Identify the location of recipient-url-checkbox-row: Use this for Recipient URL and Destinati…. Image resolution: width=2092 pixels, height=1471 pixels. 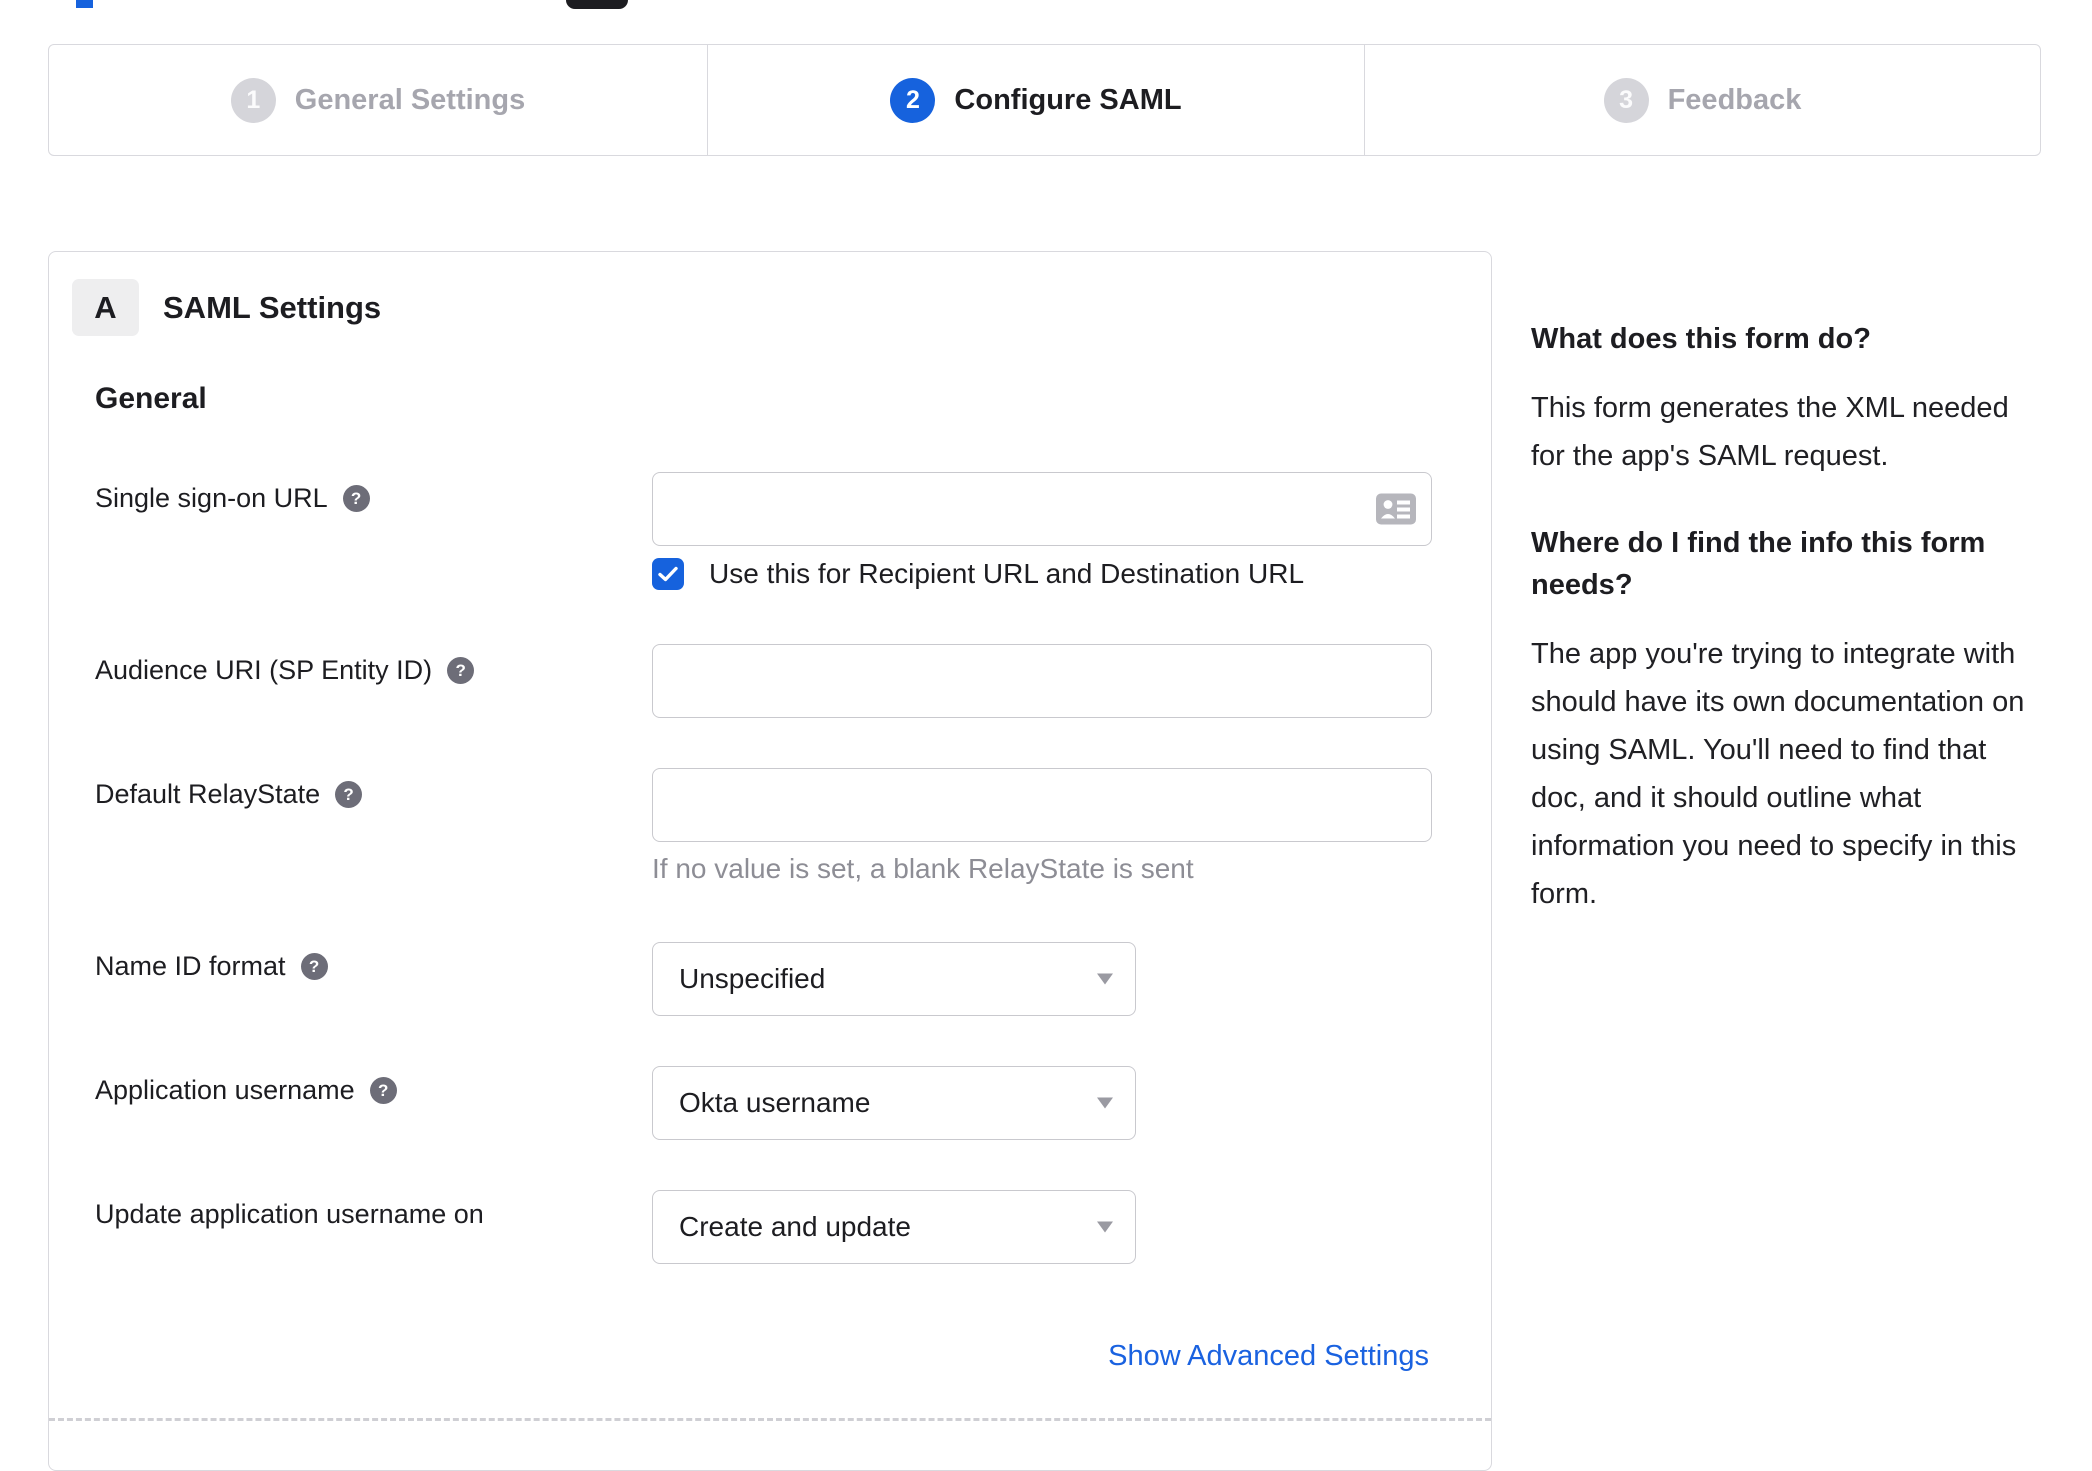
(978, 574).